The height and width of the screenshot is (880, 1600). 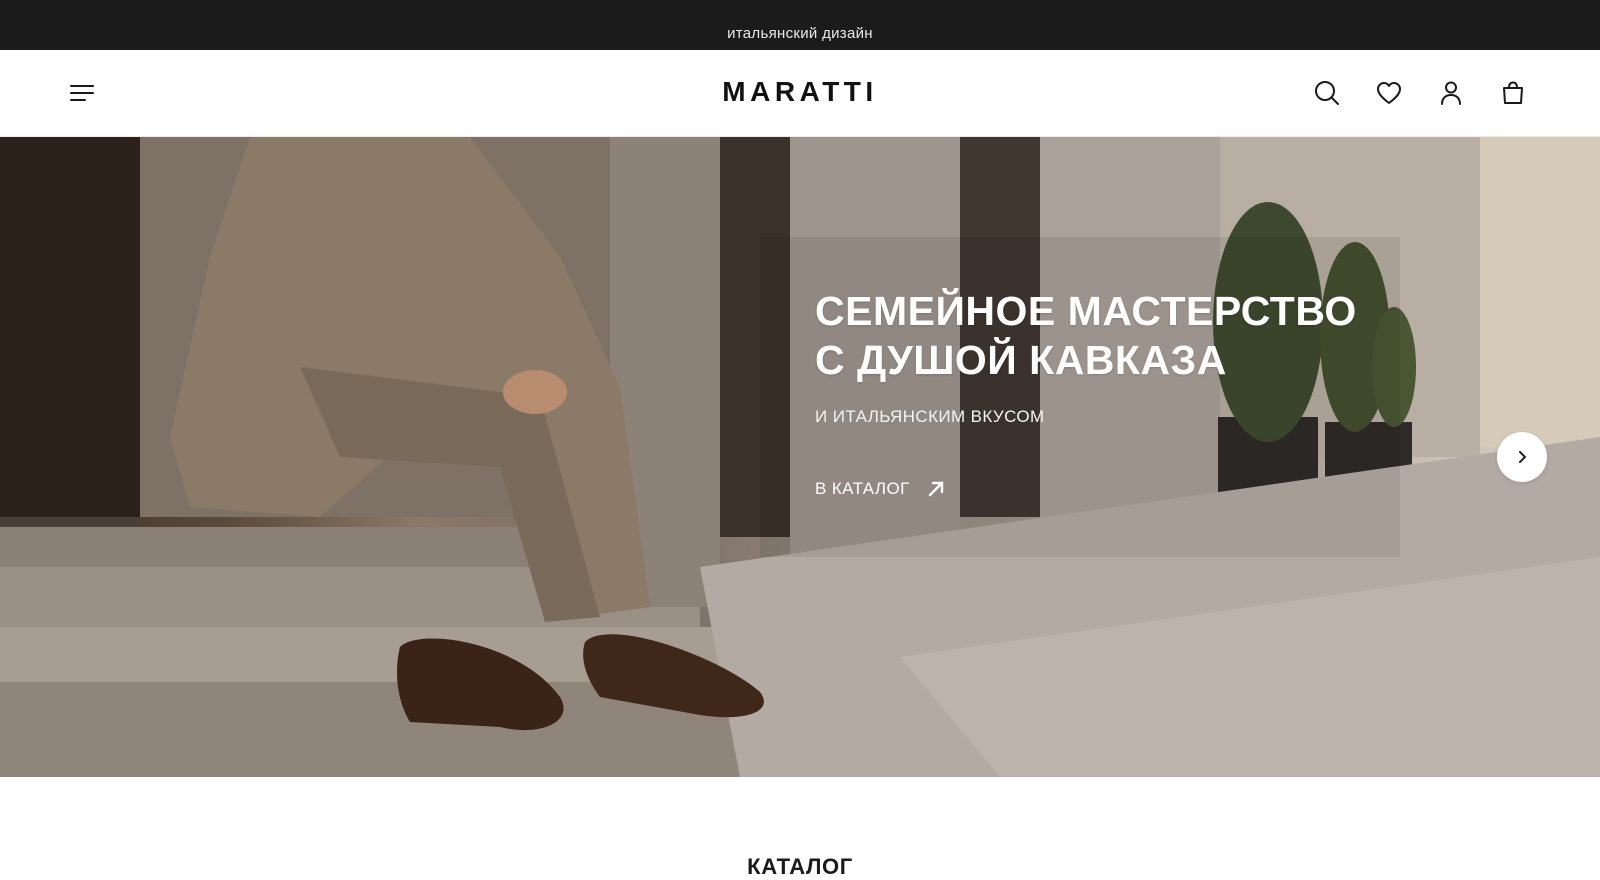 I want to click on hero-title-line-1: СЕМЕЙНОЕ МАСТЕРСТВО, so click(x=1086, y=311).